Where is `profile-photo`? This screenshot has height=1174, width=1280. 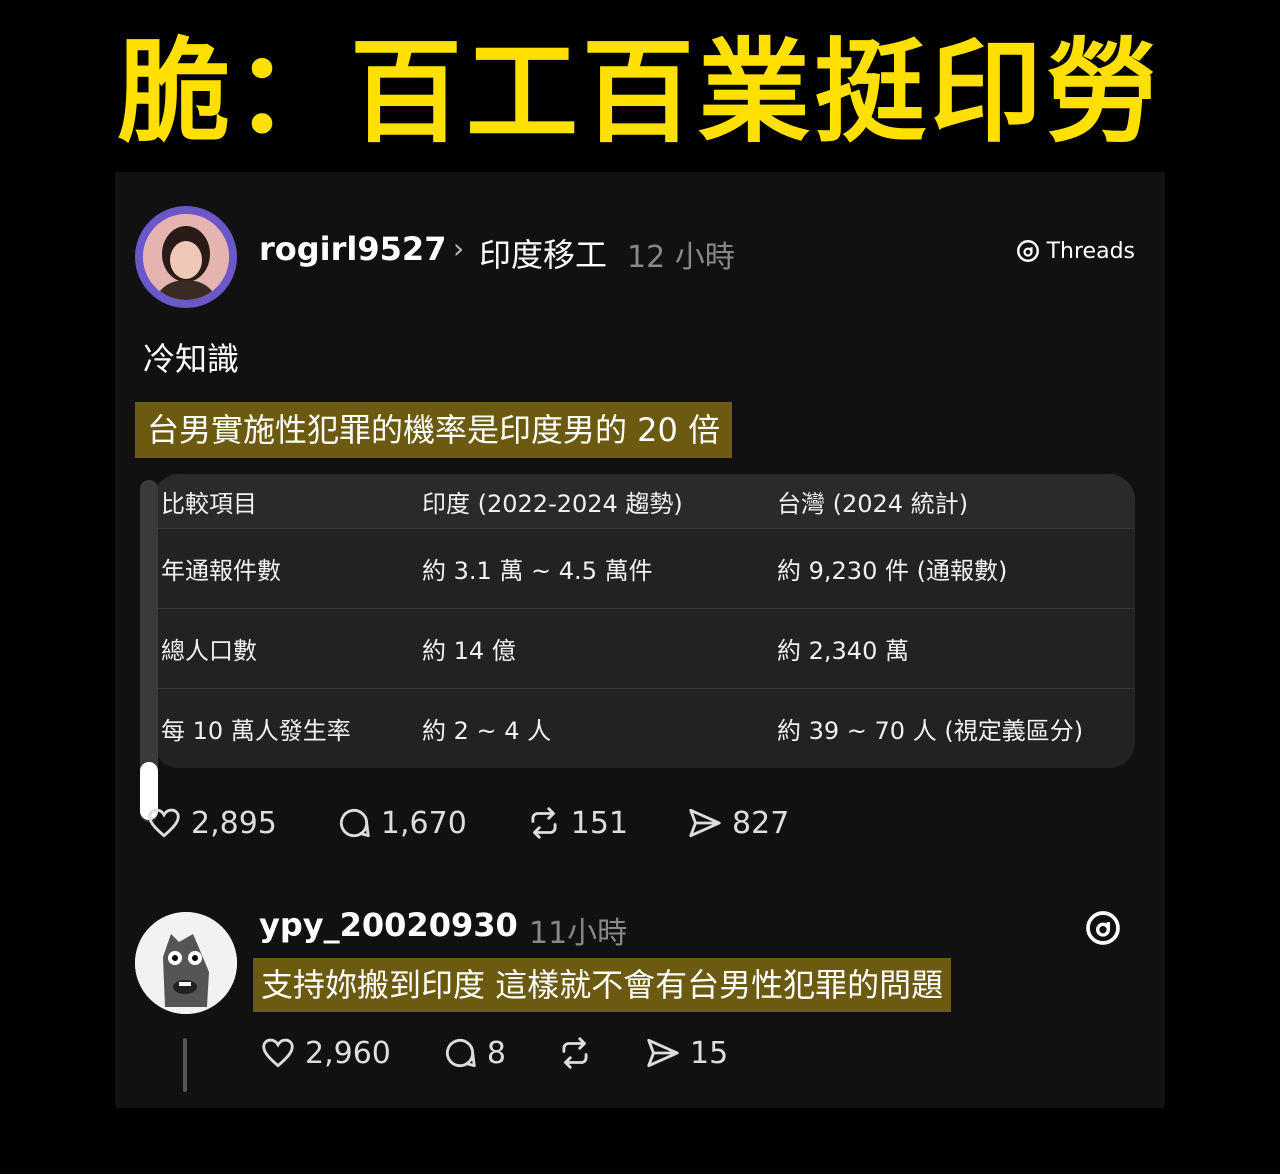 profile-photo is located at coordinates (186, 257).